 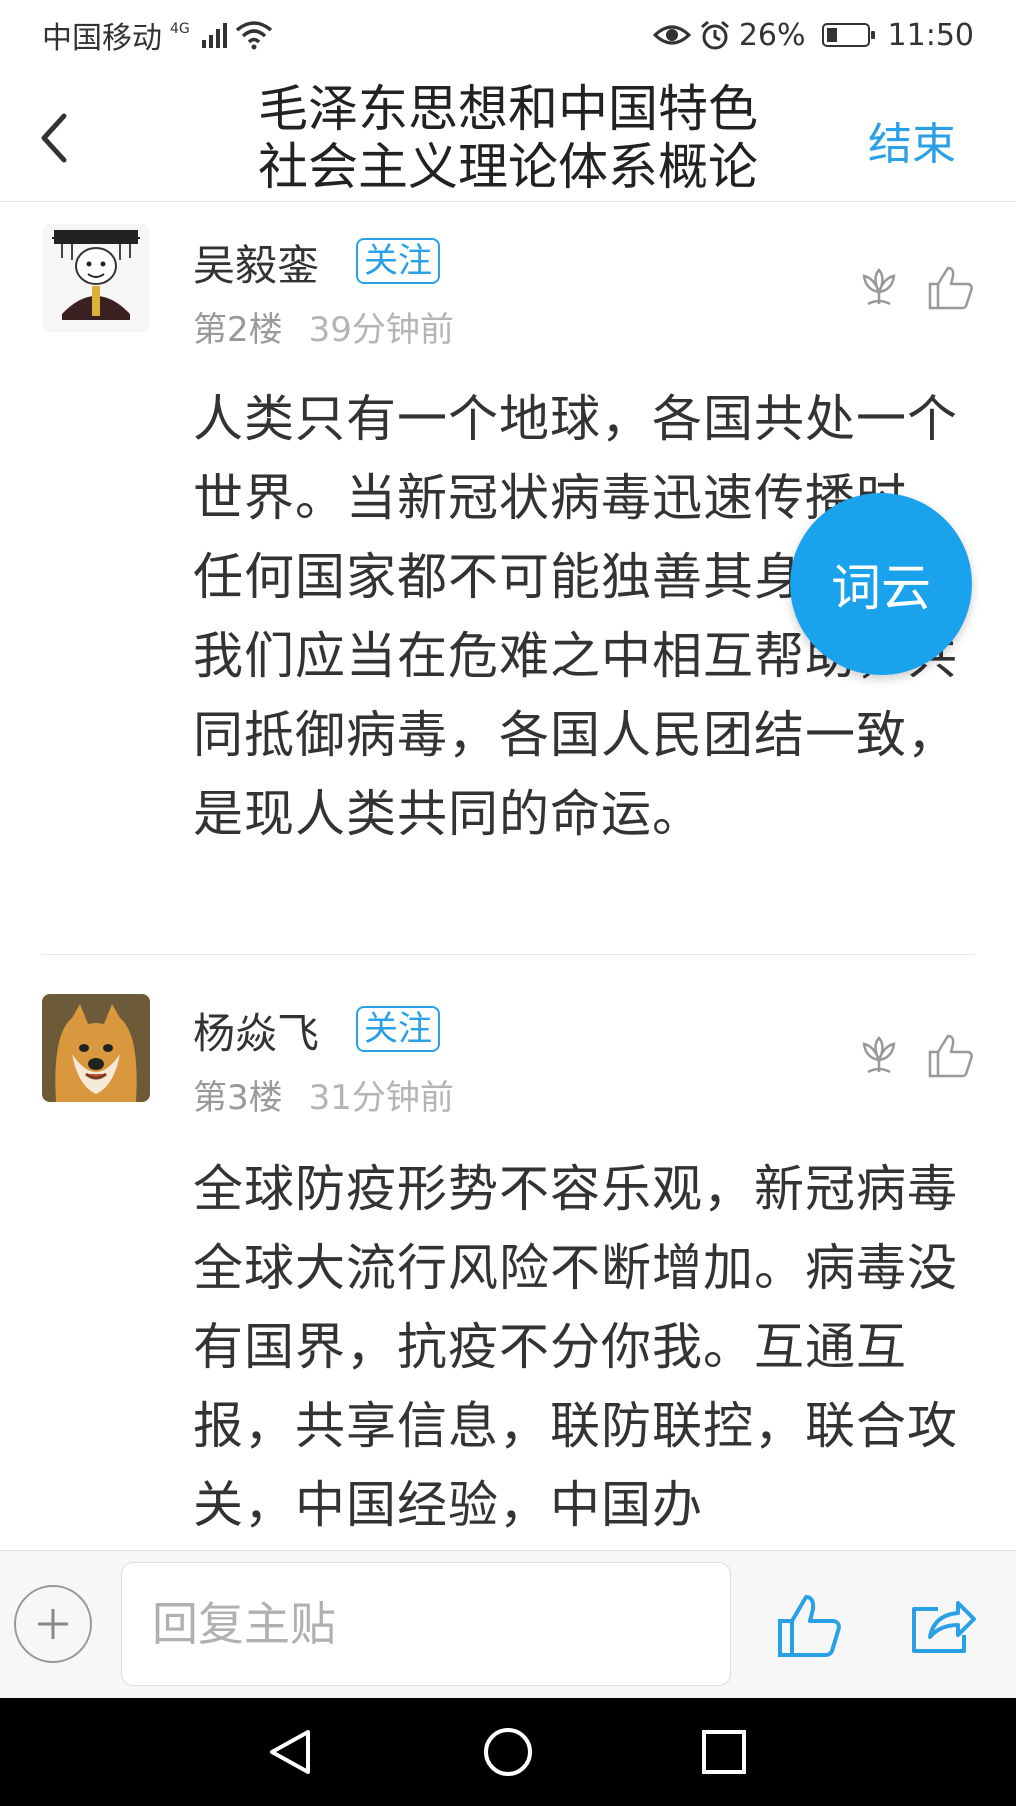 I want to click on system-nav-bar, so click(x=508, y=1752).